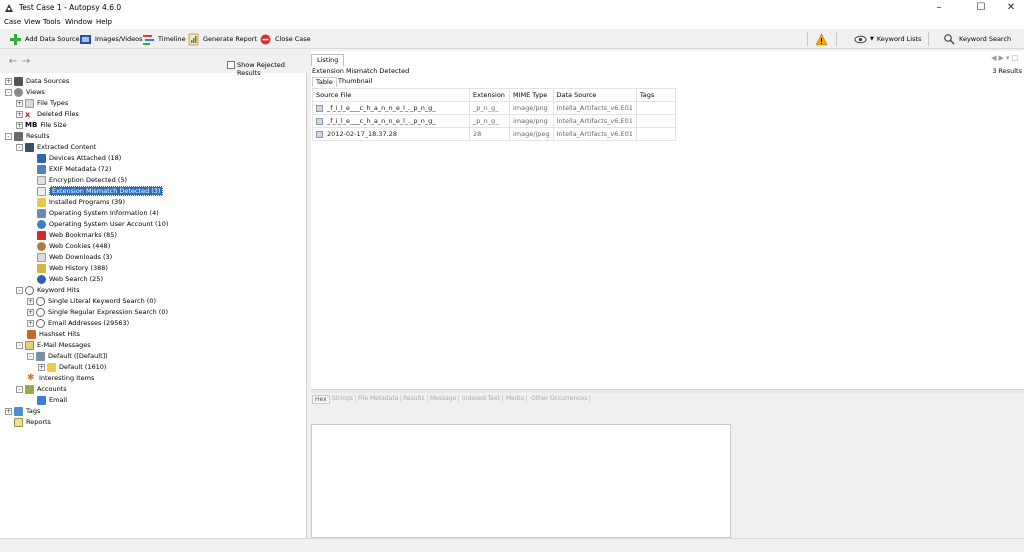  What do you see at coordinates (887, 39) in the screenshot?
I see `keyword-lists-button: ▼ Keyword Lists` at bounding box center [887, 39].